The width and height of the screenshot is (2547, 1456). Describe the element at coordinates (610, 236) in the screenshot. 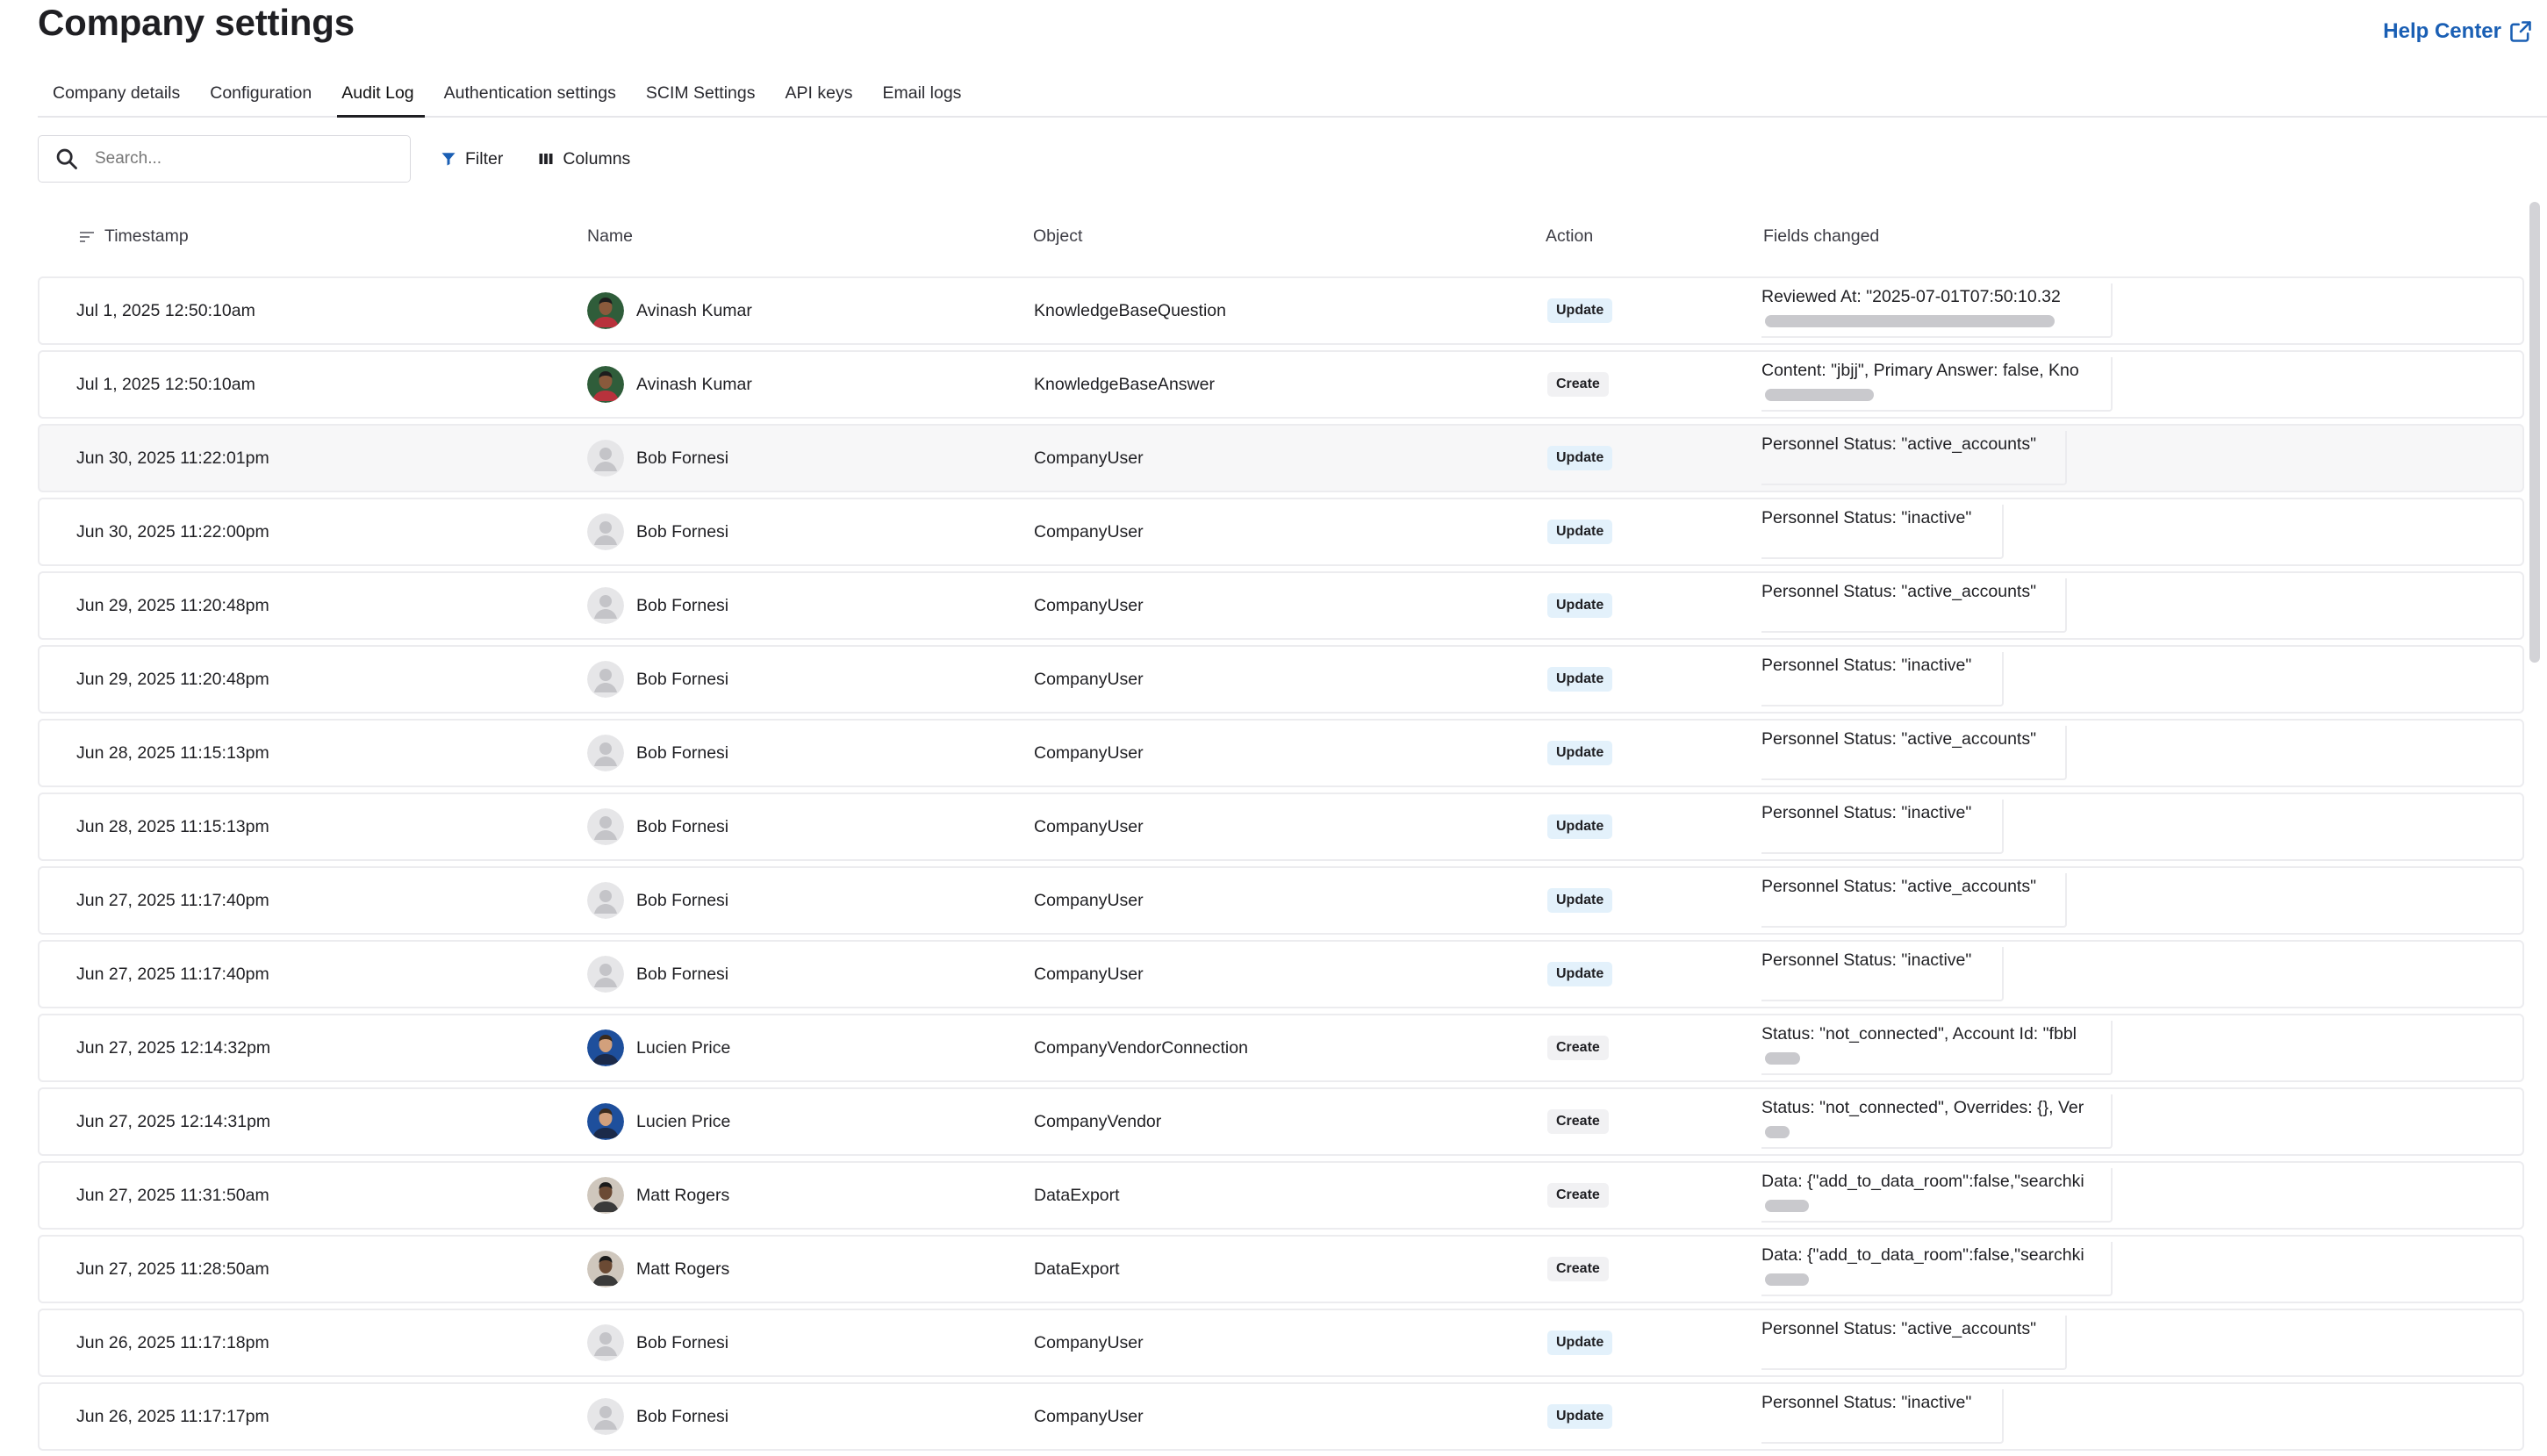

I see `header-name: Name` at that location.